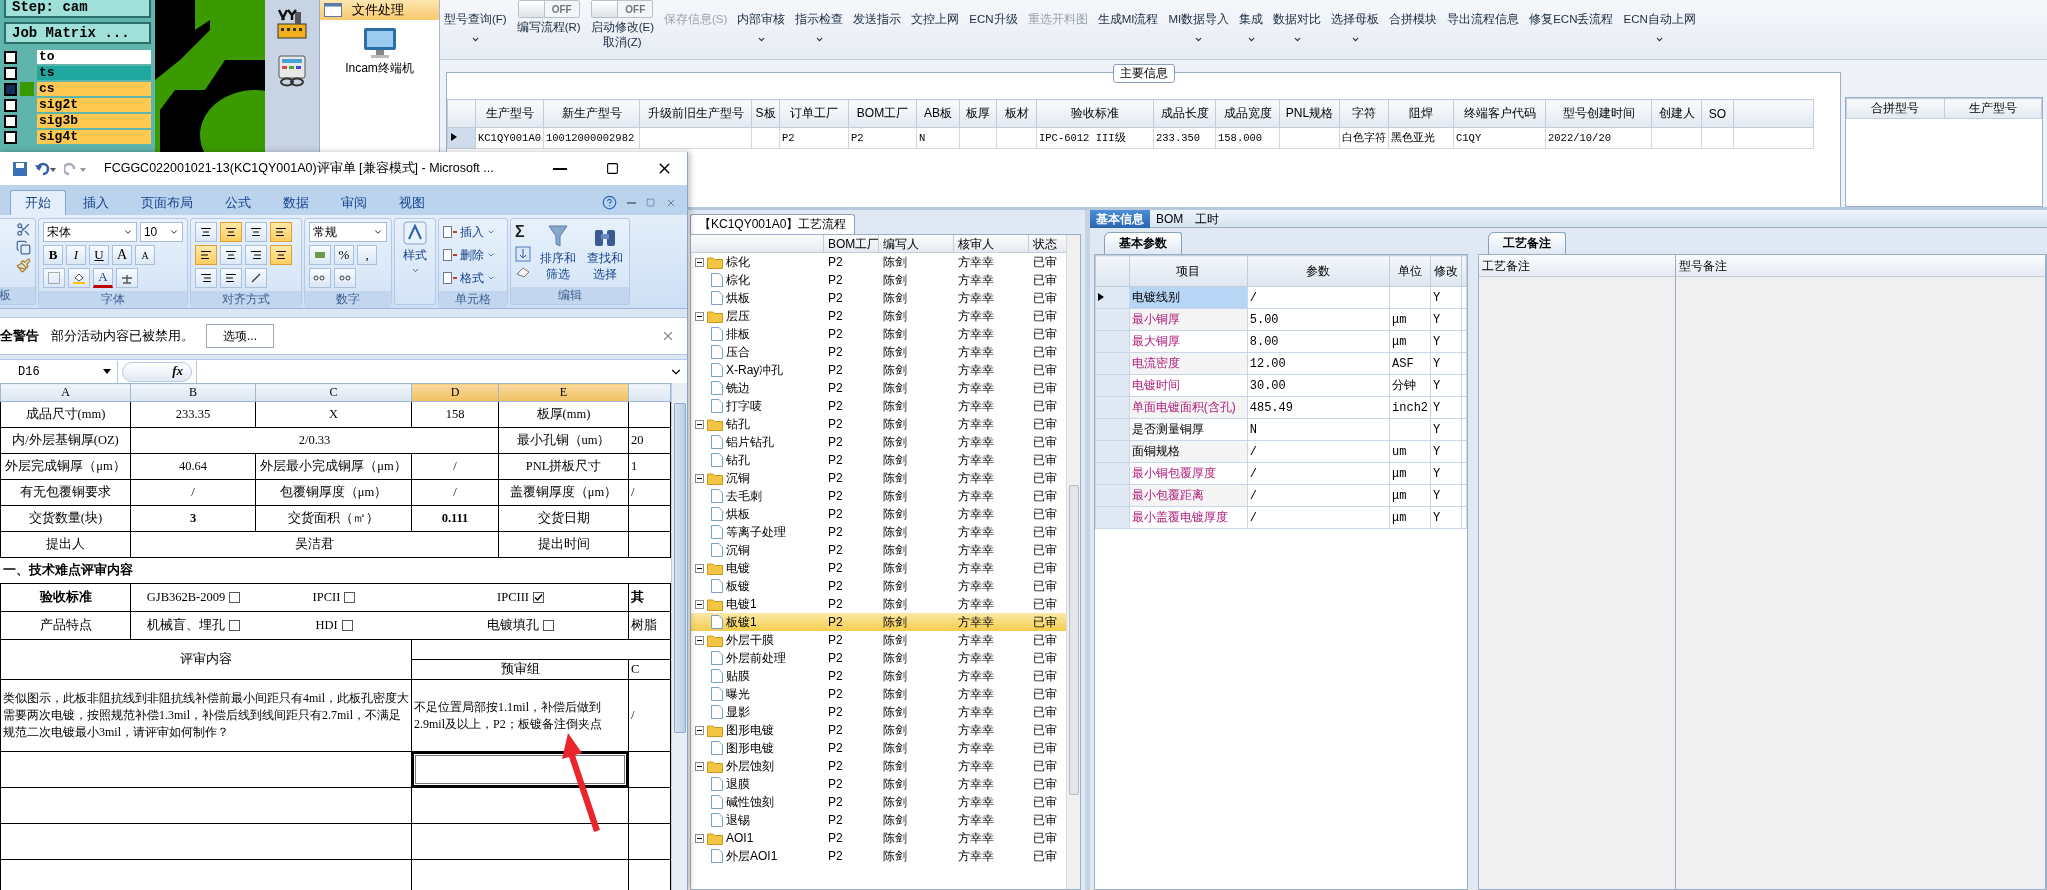 The height and width of the screenshot is (890, 2047). What do you see at coordinates (765, 113) in the screenshot?
I see `column-header: S板` at bounding box center [765, 113].